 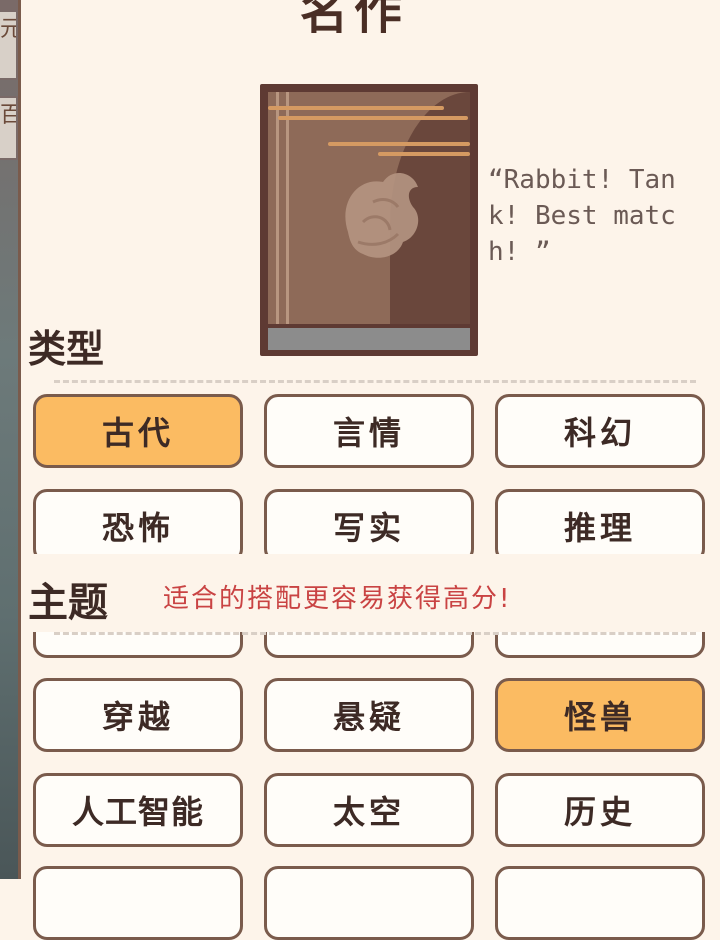 I want to click on side-tab-1-label: 元, so click(x=8, y=29).